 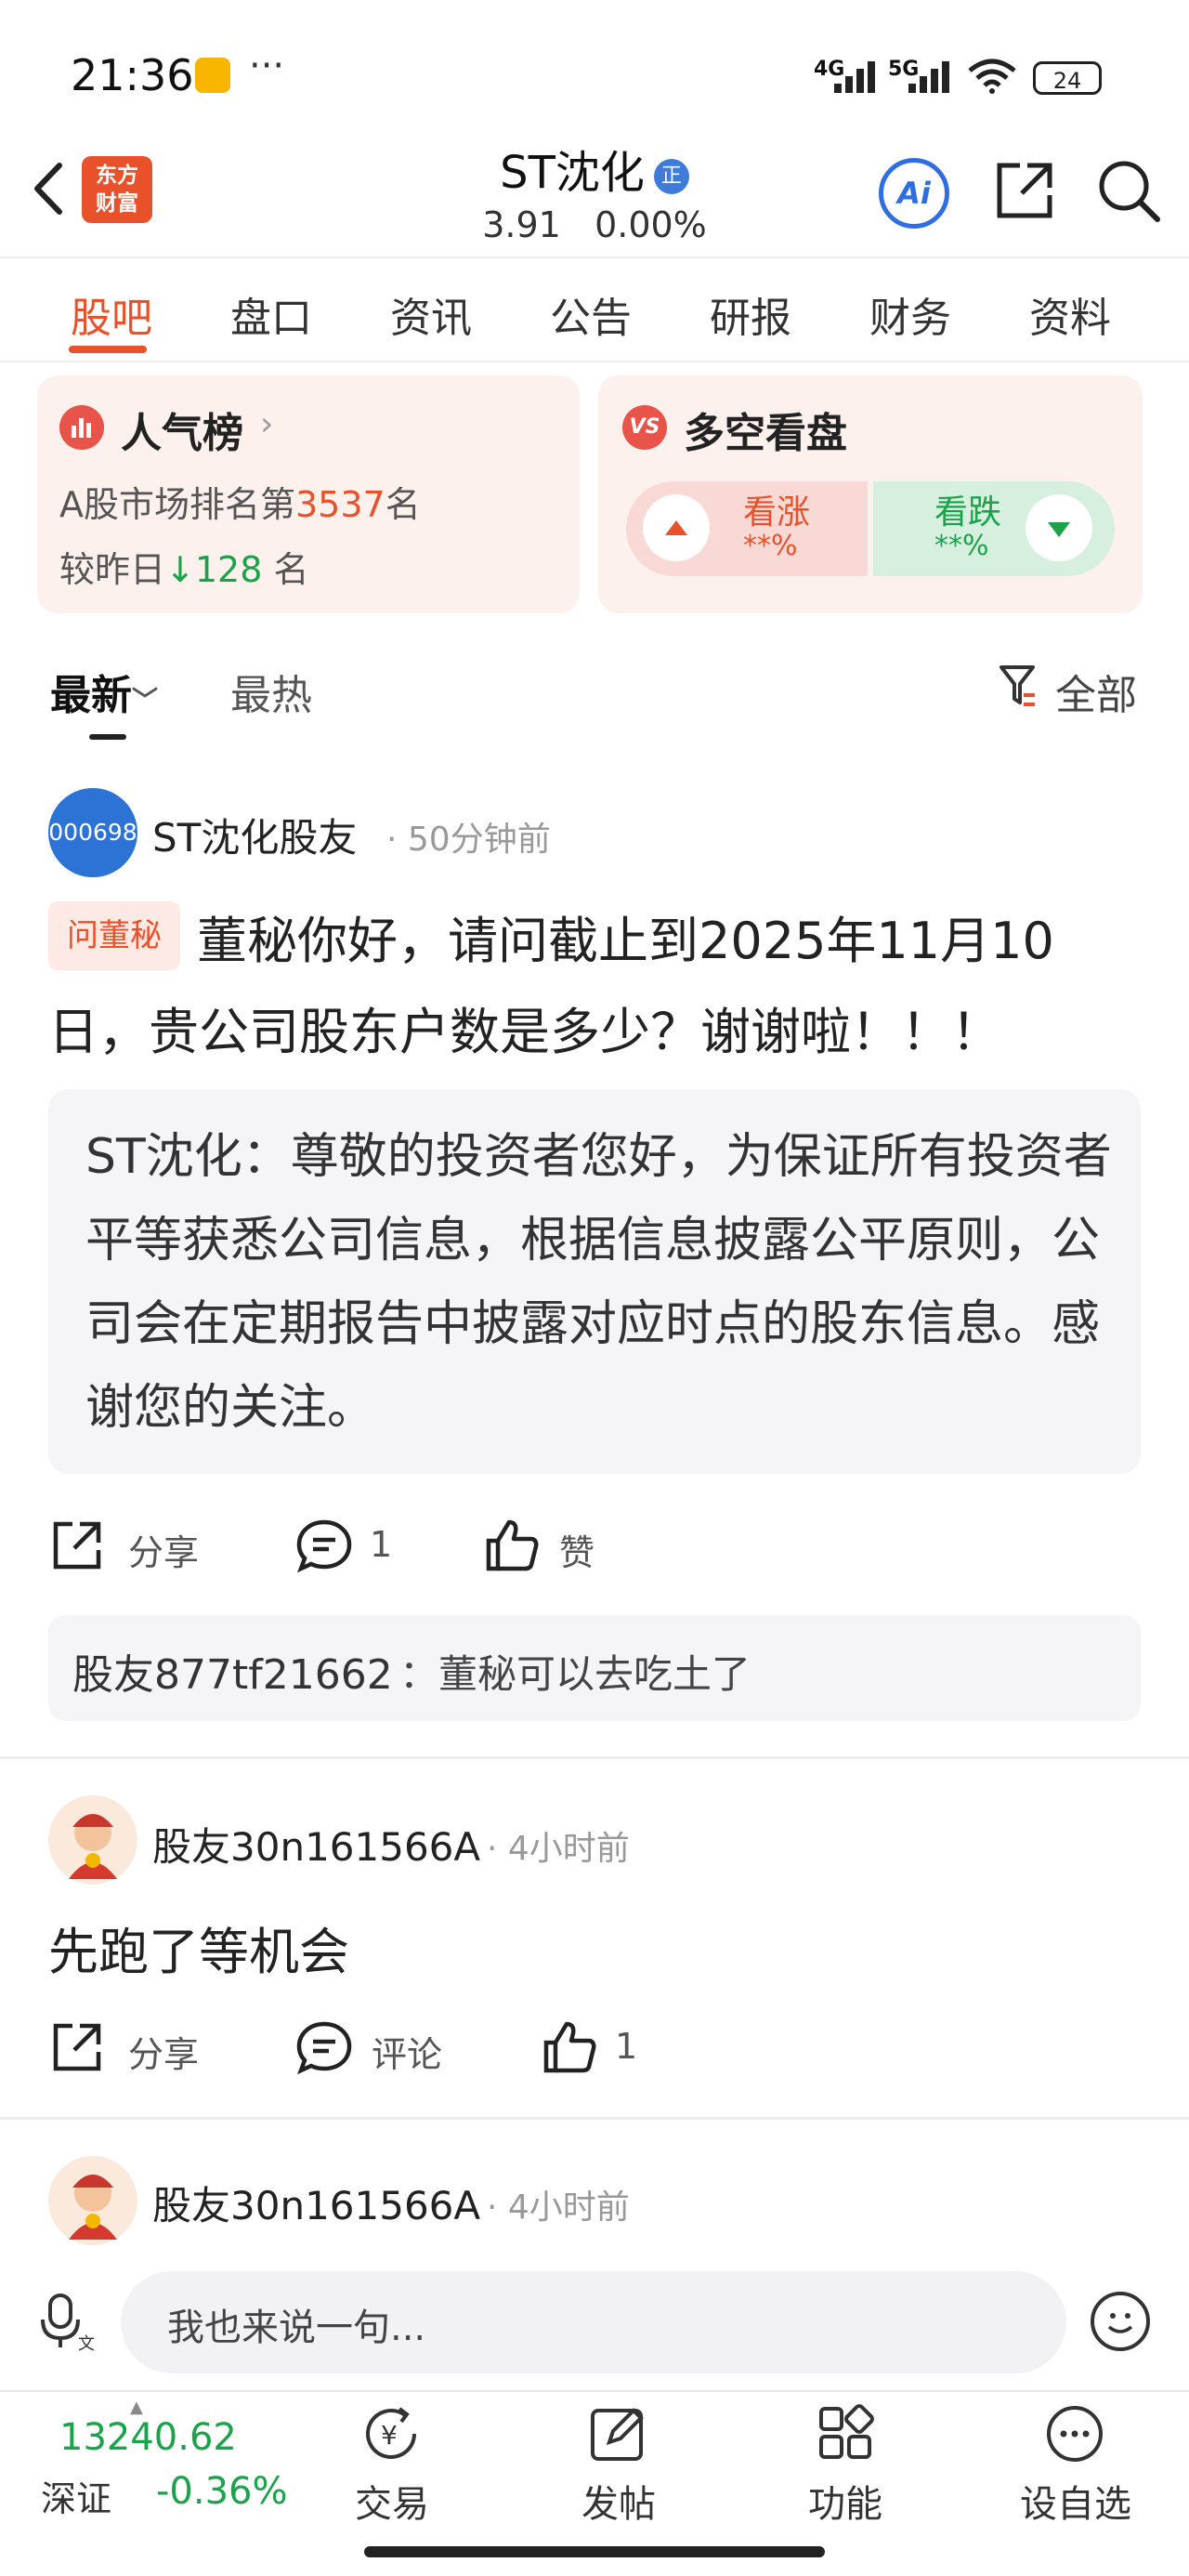 I want to click on header-divider, so click(x=594, y=257).